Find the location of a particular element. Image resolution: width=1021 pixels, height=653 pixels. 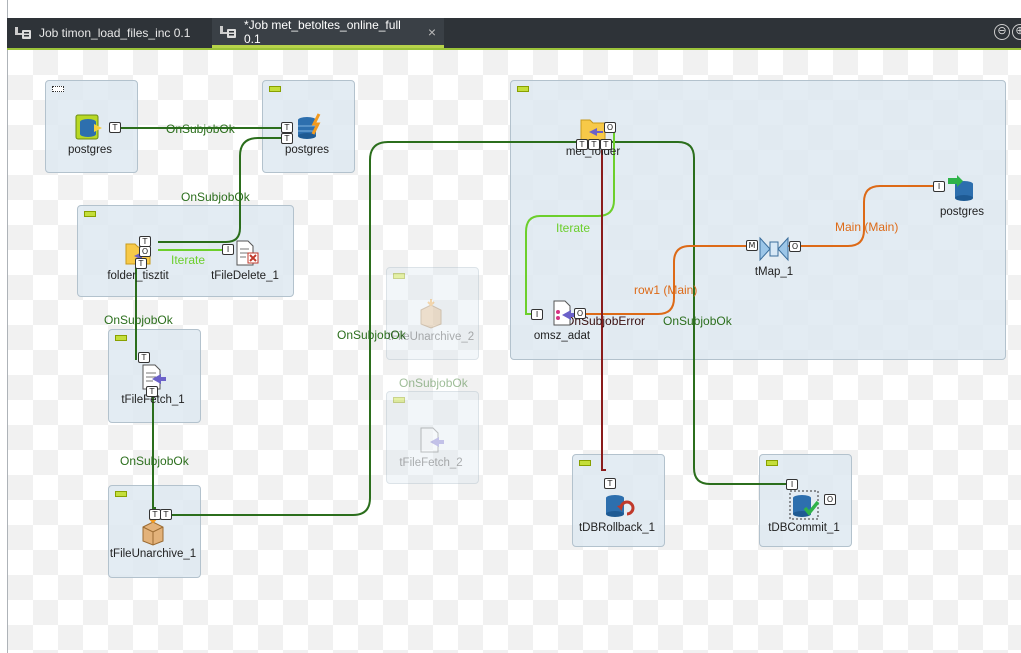

component-label: tFileDelete_1 is located at coordinates (245, 276).